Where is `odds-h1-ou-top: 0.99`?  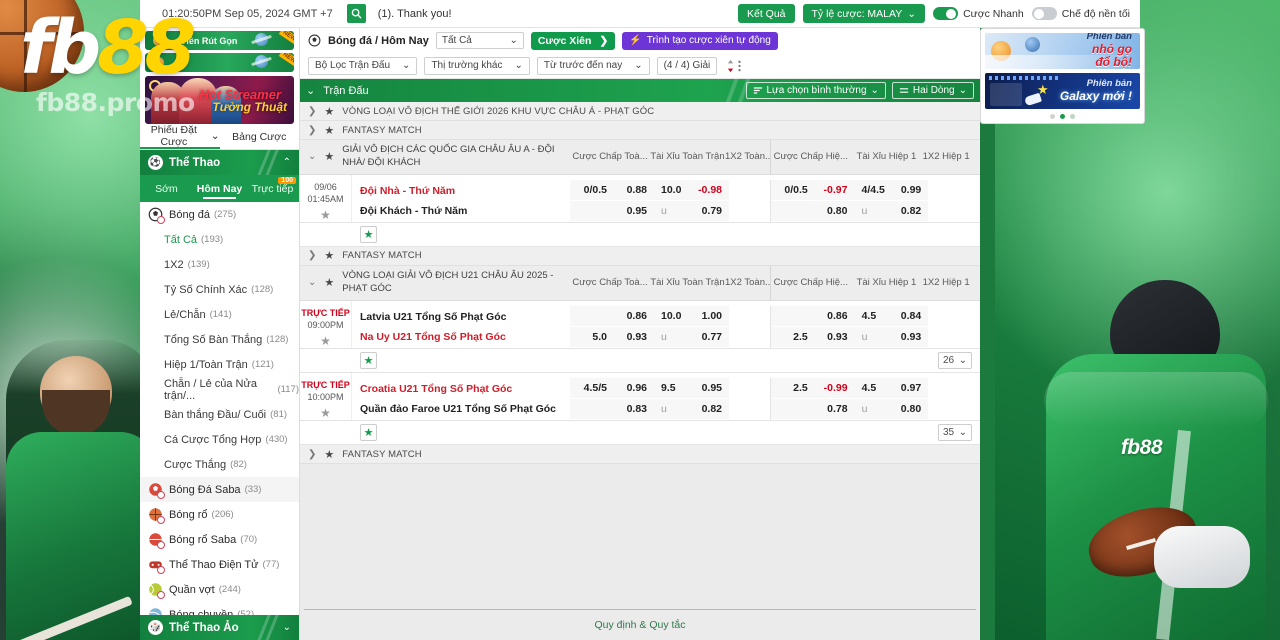
odds-h1-ou-top: 0.99 is located at coordinates (909, 189).